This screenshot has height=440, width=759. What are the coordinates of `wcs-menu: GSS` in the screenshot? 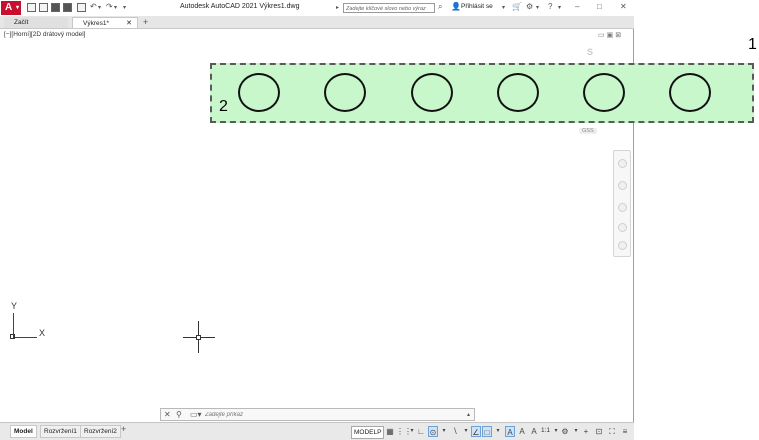 It's located at (588, 131).